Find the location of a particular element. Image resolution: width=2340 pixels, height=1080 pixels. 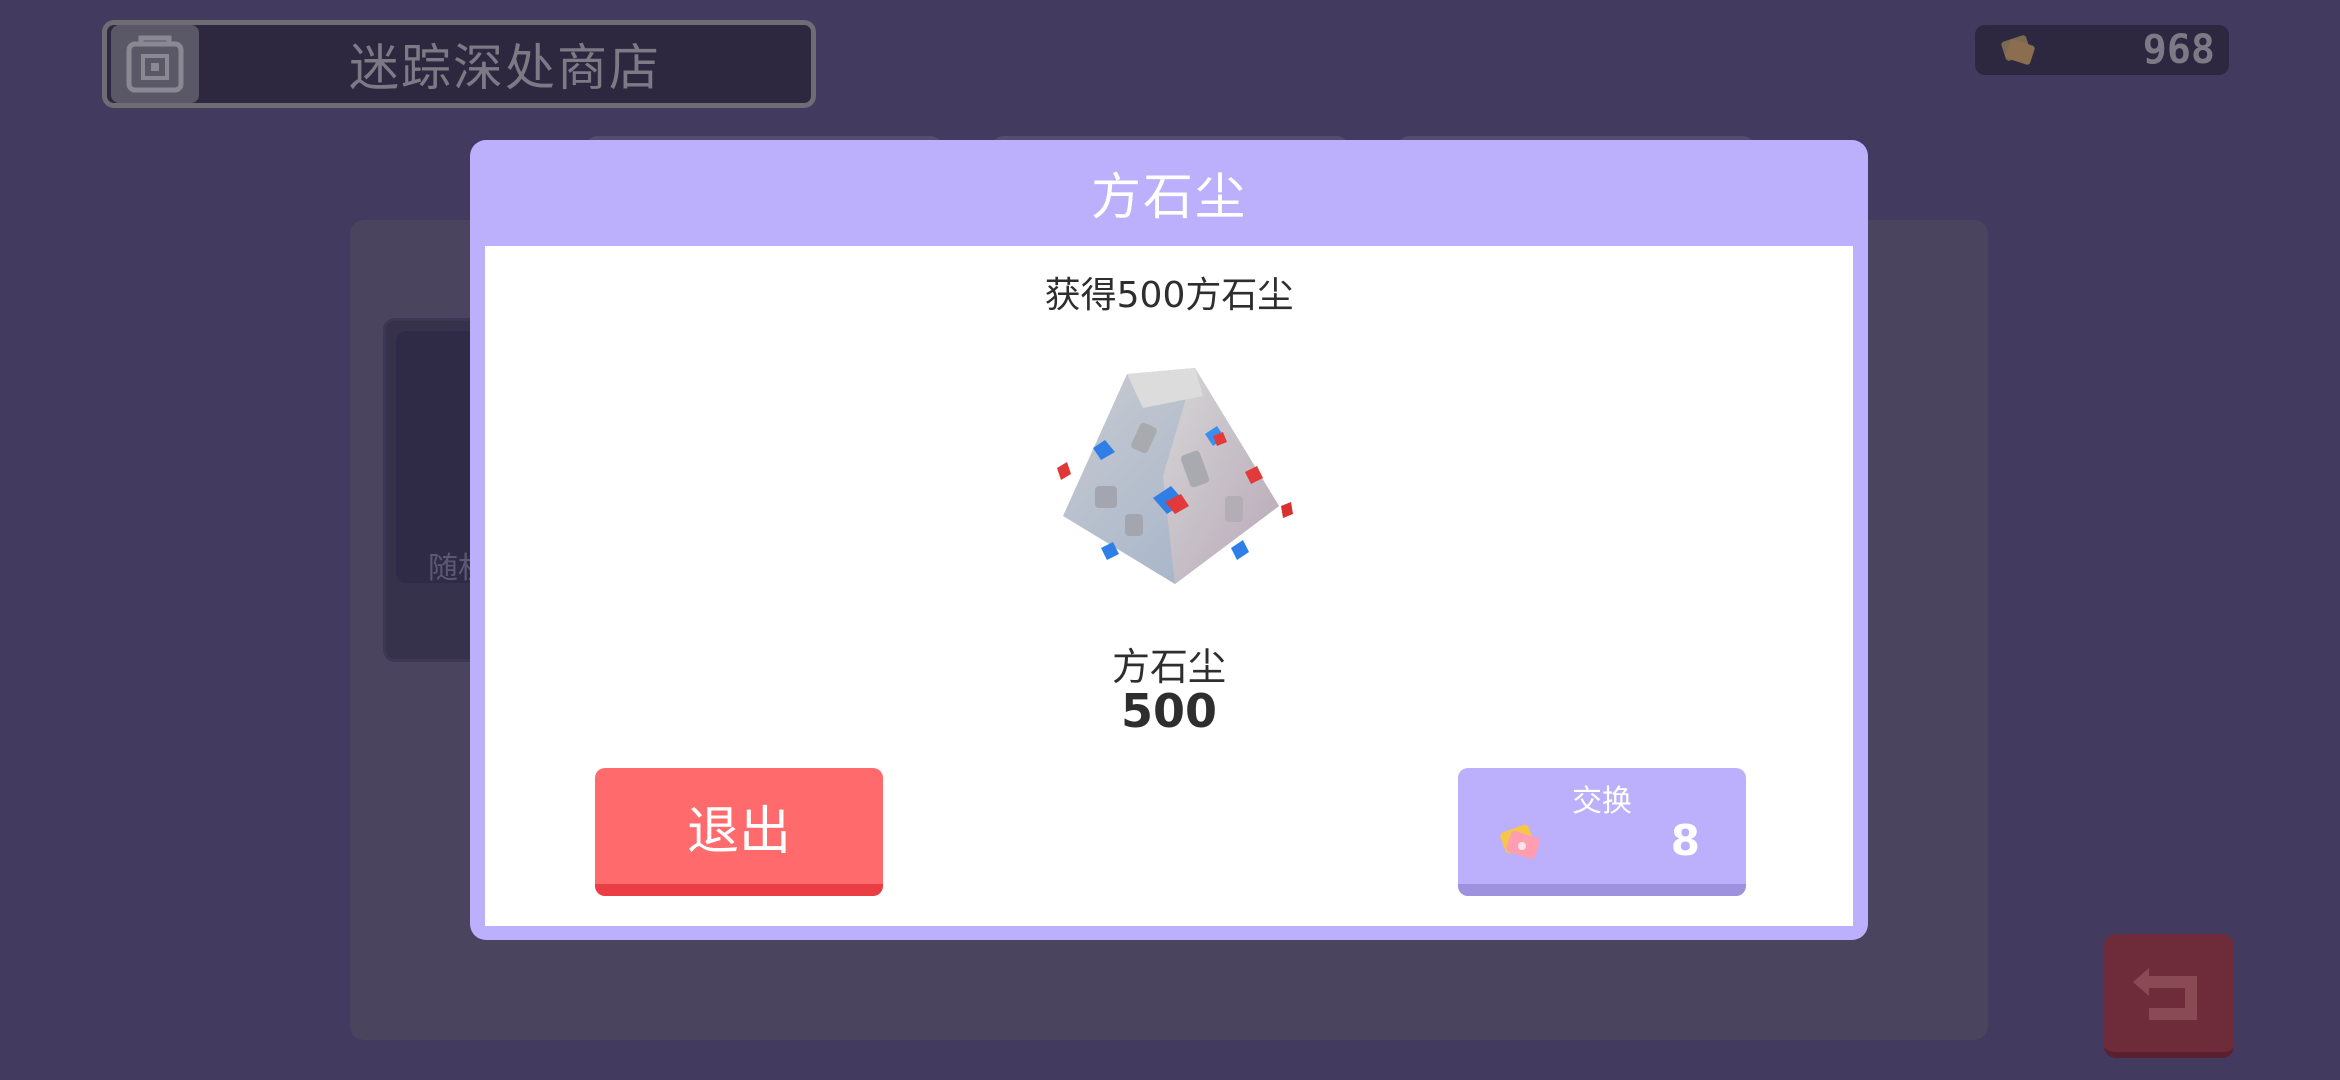

exit-button: 退出 is located at coordinates (739, 832).